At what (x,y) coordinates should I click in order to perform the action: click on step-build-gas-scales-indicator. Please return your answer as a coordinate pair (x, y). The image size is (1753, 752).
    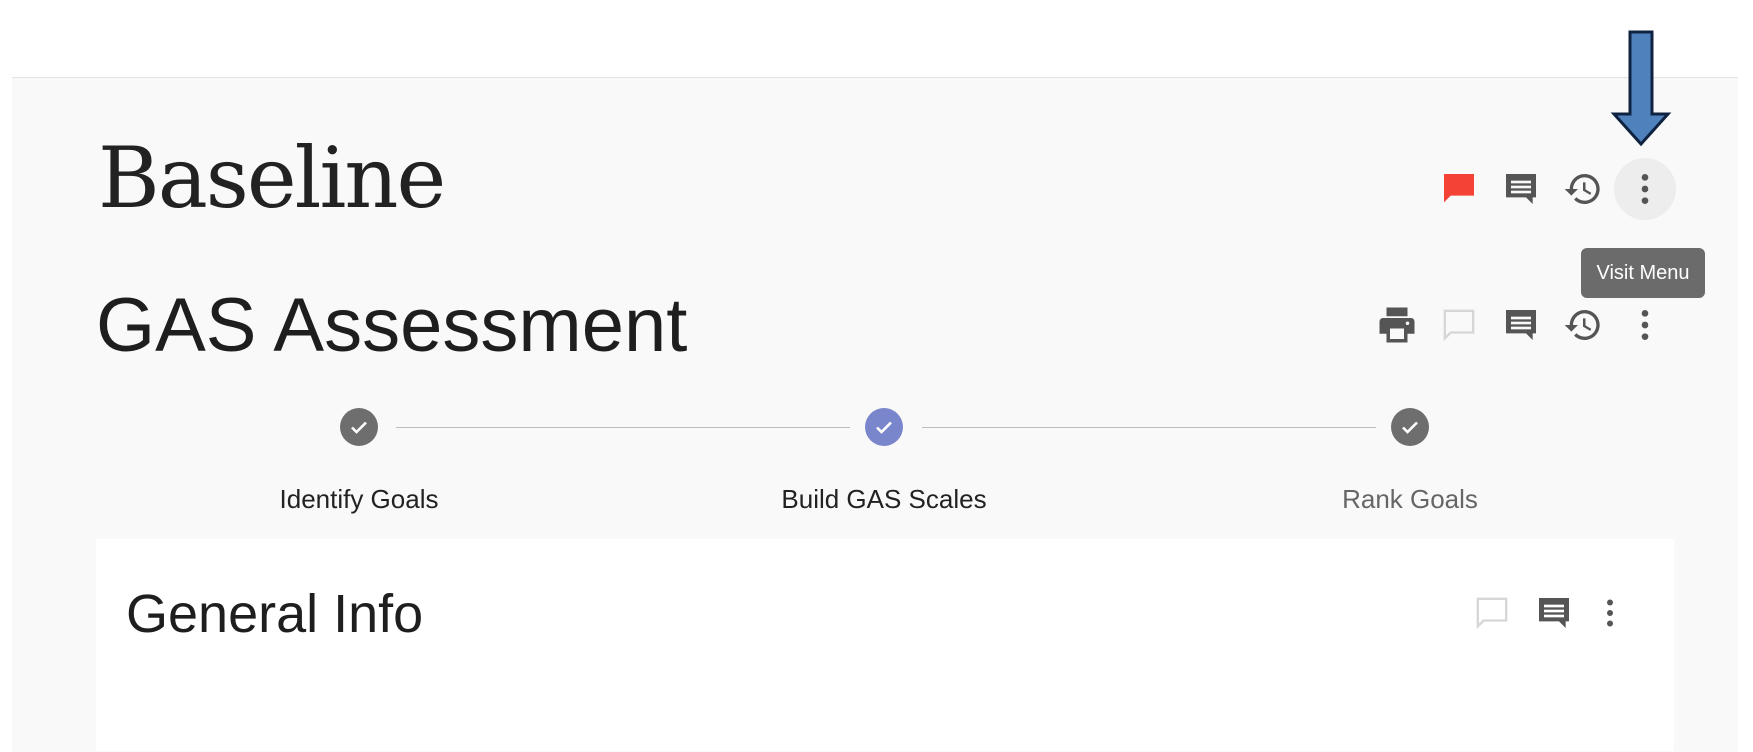
    Looking at the image, I should click on (884, 427).